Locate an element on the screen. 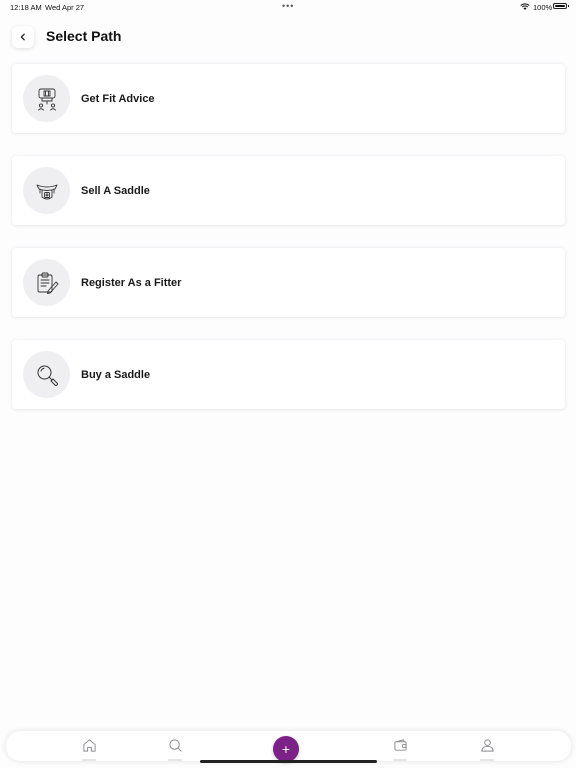 This screenshot has width=576, height=768. battery-fill is located at coordinates (560, 6).